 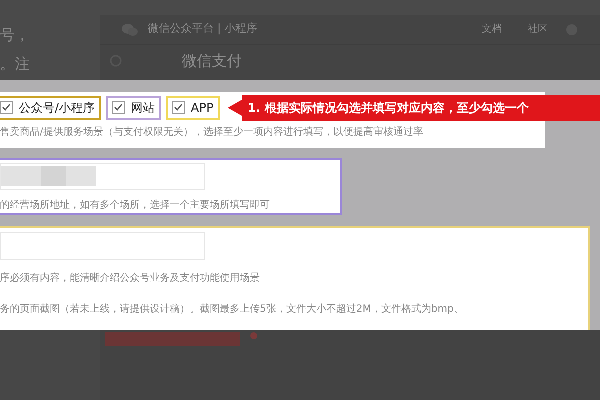 What do you see at coordinates (232, 309) in the screenshot?
I see `hint-text: 务的页面截图（若未上线，请提供设计稿）。截图最多上传5张，文件大小不超过2M，文件格式为bmp、` at bounding box center [232, 309].